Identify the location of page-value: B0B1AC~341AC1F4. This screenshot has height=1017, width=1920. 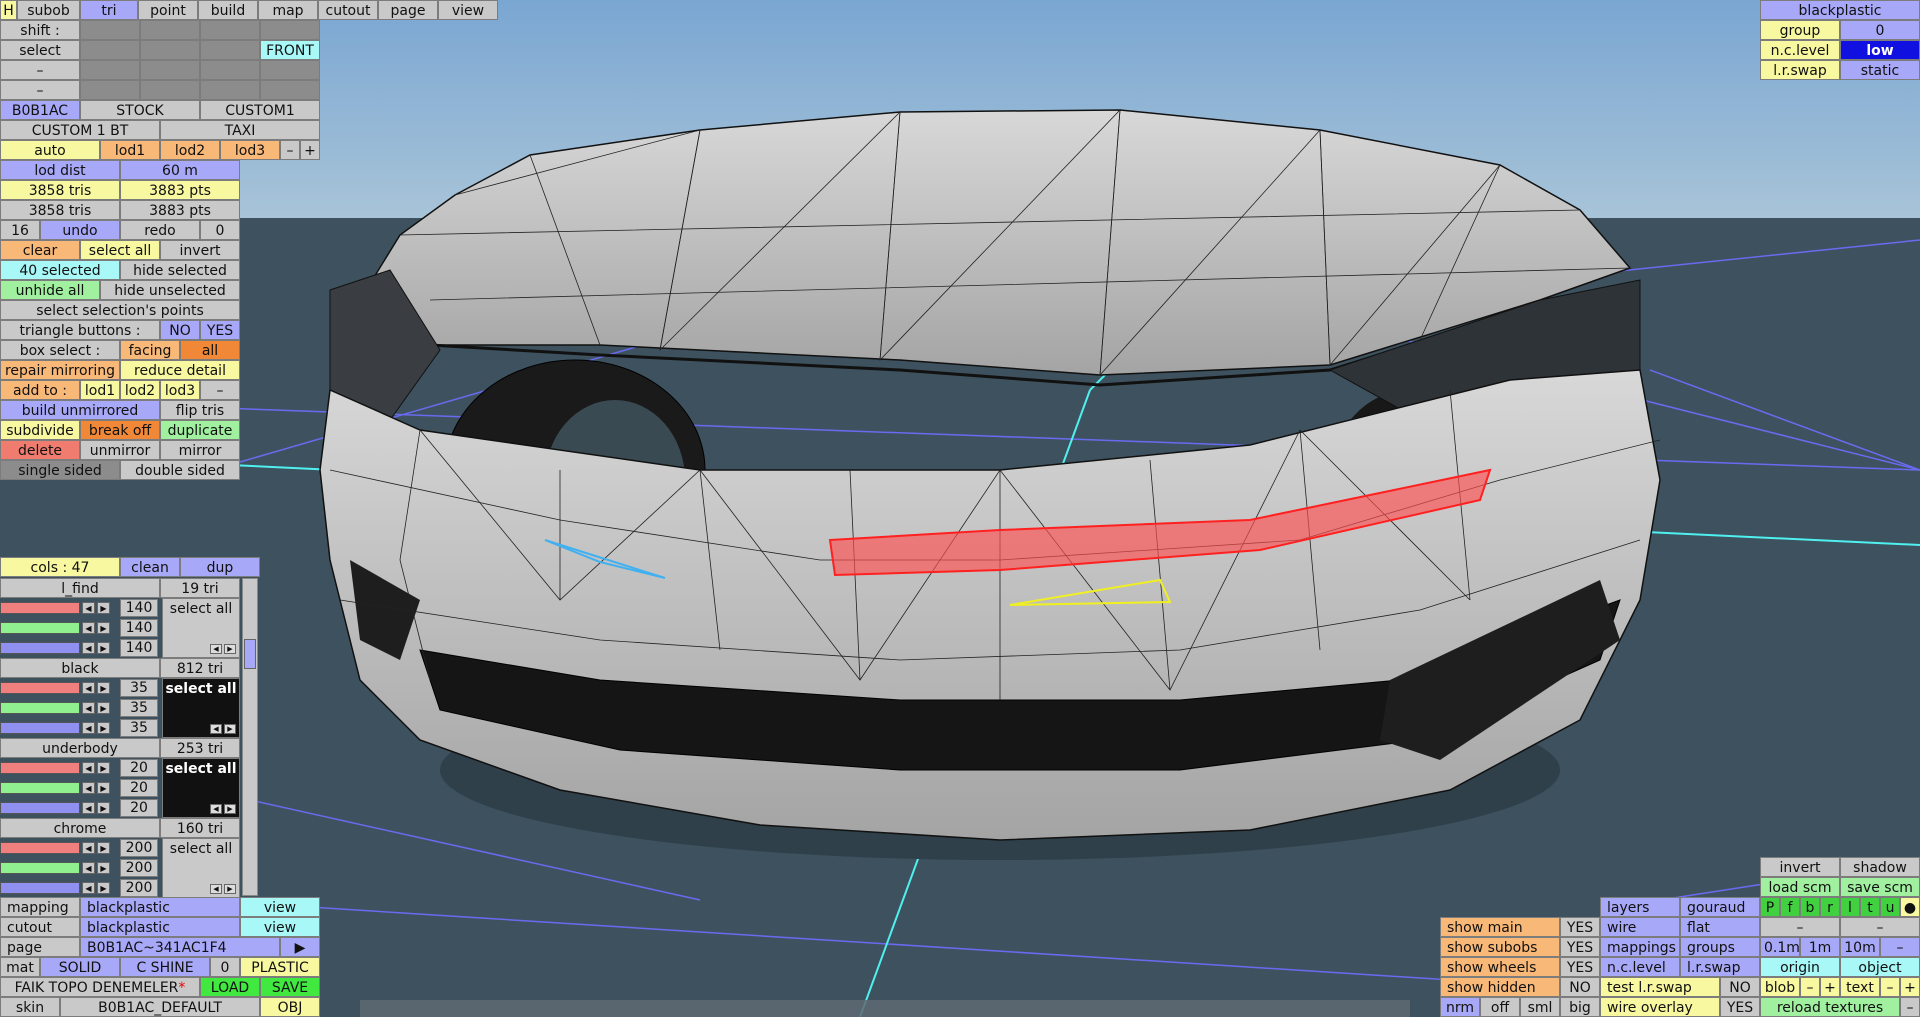
(180, 947).